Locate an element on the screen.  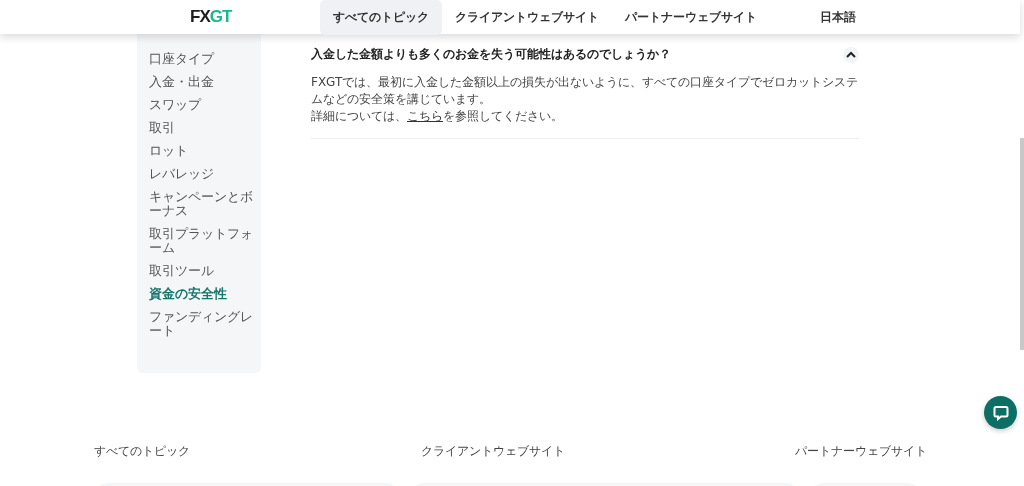
collapse-button is located at coordinates (851, 54).